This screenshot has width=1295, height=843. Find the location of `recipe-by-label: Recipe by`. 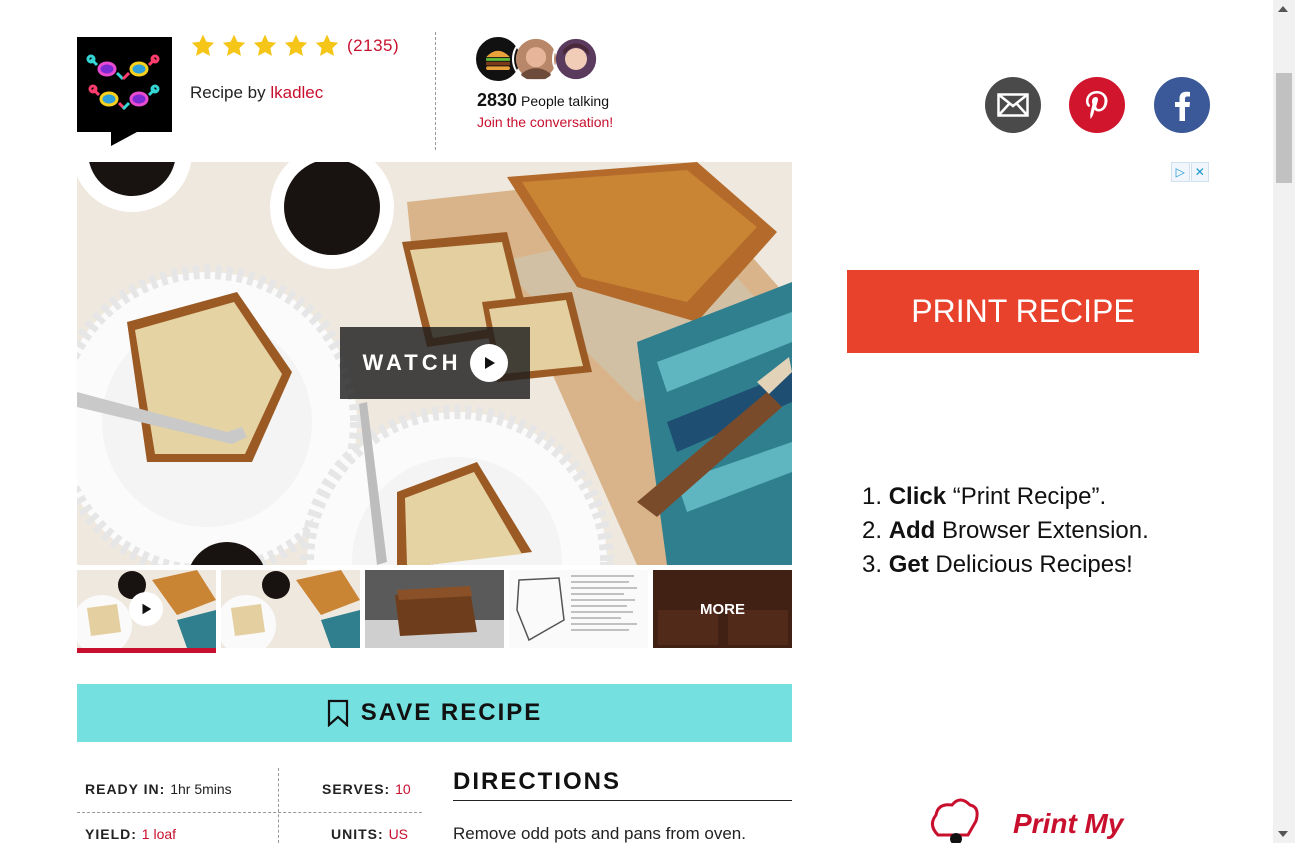

recipe-by-label: Recipe by is located at coordinates (228, 92).